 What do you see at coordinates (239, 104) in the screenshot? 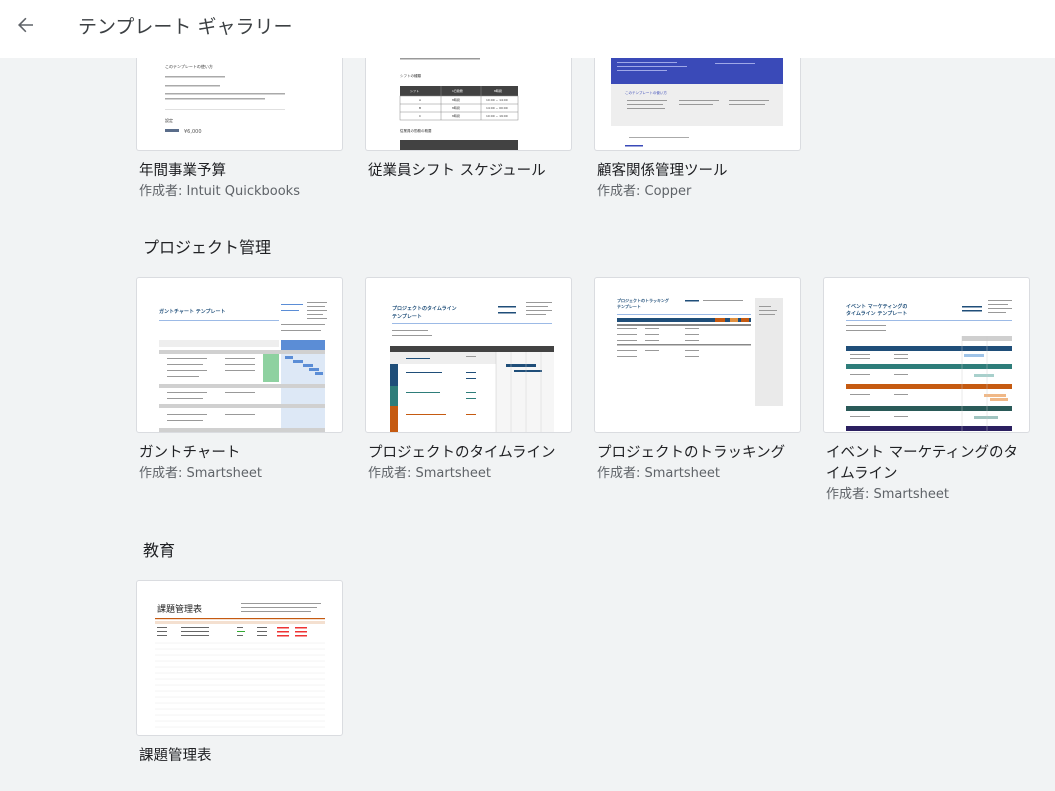
I see `template-thumbnail: このテンプレートの使い方 設定 ¥6,000` at bounding box center [239, 104].